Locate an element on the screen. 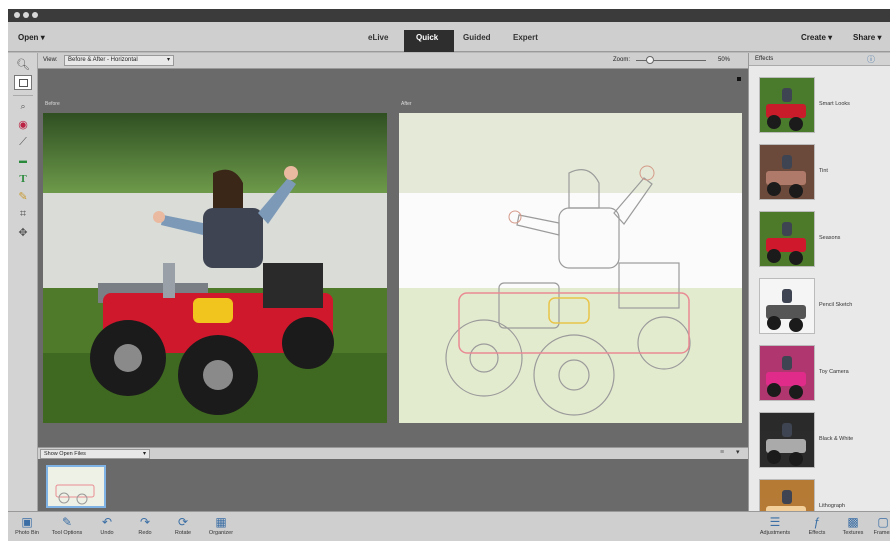 Image resolution: width=890 pixels, height=541 pixels. title-bar is located at coordinates (449, 15).